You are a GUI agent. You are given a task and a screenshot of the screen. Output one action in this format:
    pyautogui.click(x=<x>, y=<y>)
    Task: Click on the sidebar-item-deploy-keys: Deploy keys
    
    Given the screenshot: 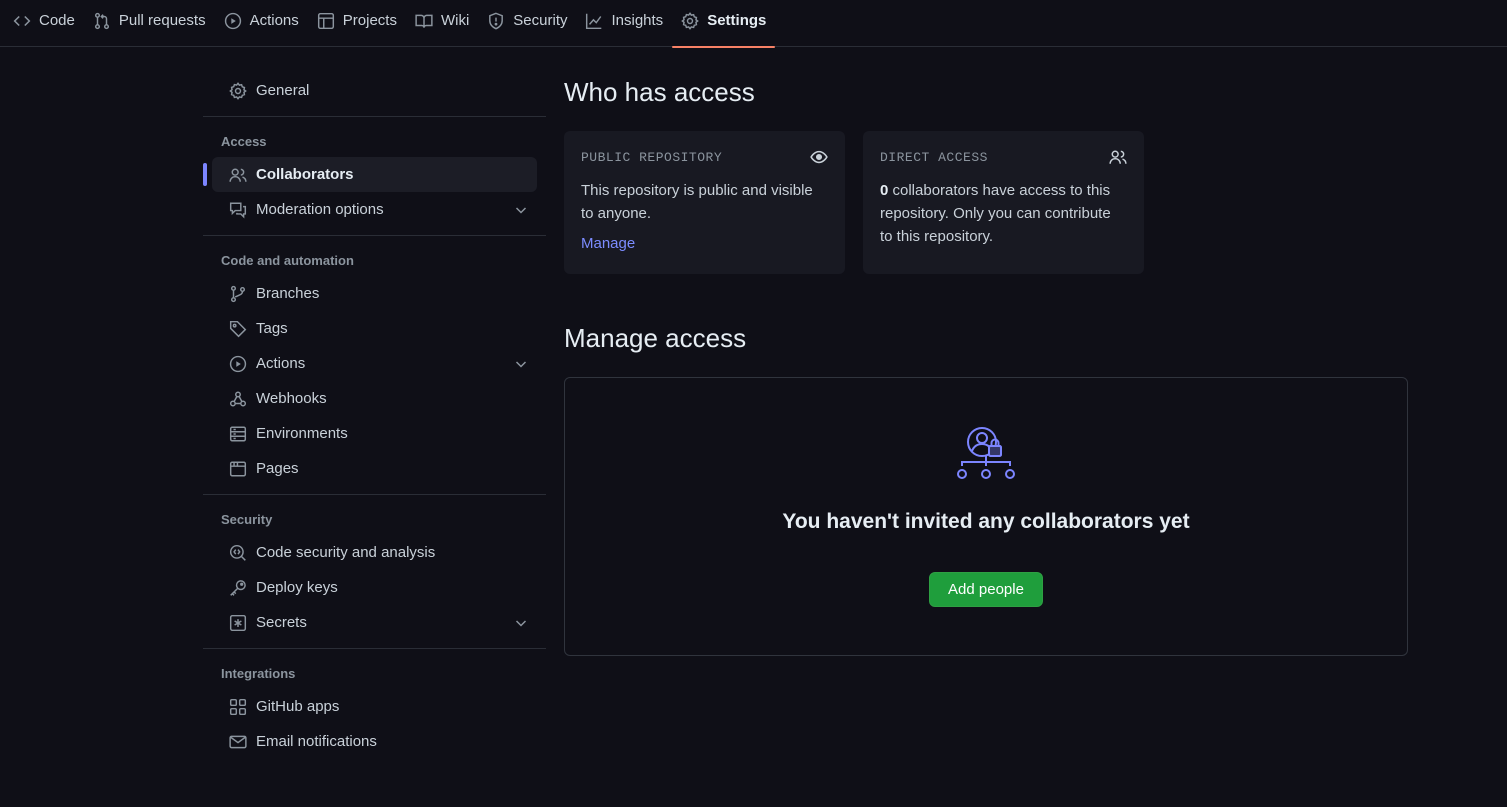 What is the action you would take?
    pyautogui.click(x=374, y=587)
    